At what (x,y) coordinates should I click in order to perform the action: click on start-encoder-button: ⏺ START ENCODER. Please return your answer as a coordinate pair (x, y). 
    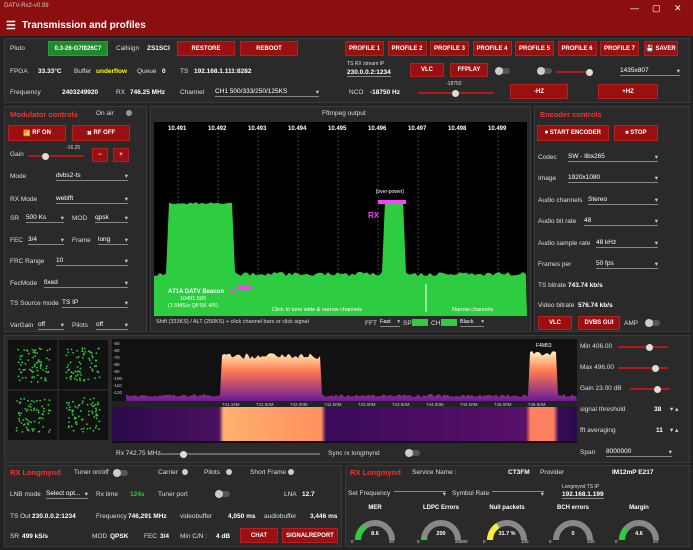
    Looking at the image, I should click on (573, 133).